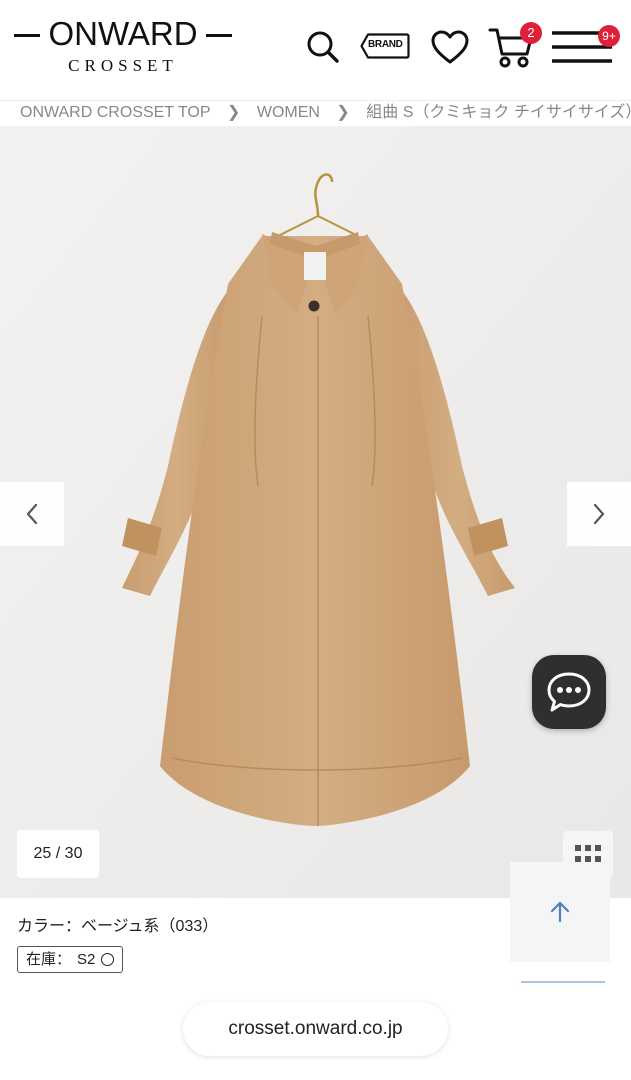  I want to click on stock-size: S2, so click(86, 959).